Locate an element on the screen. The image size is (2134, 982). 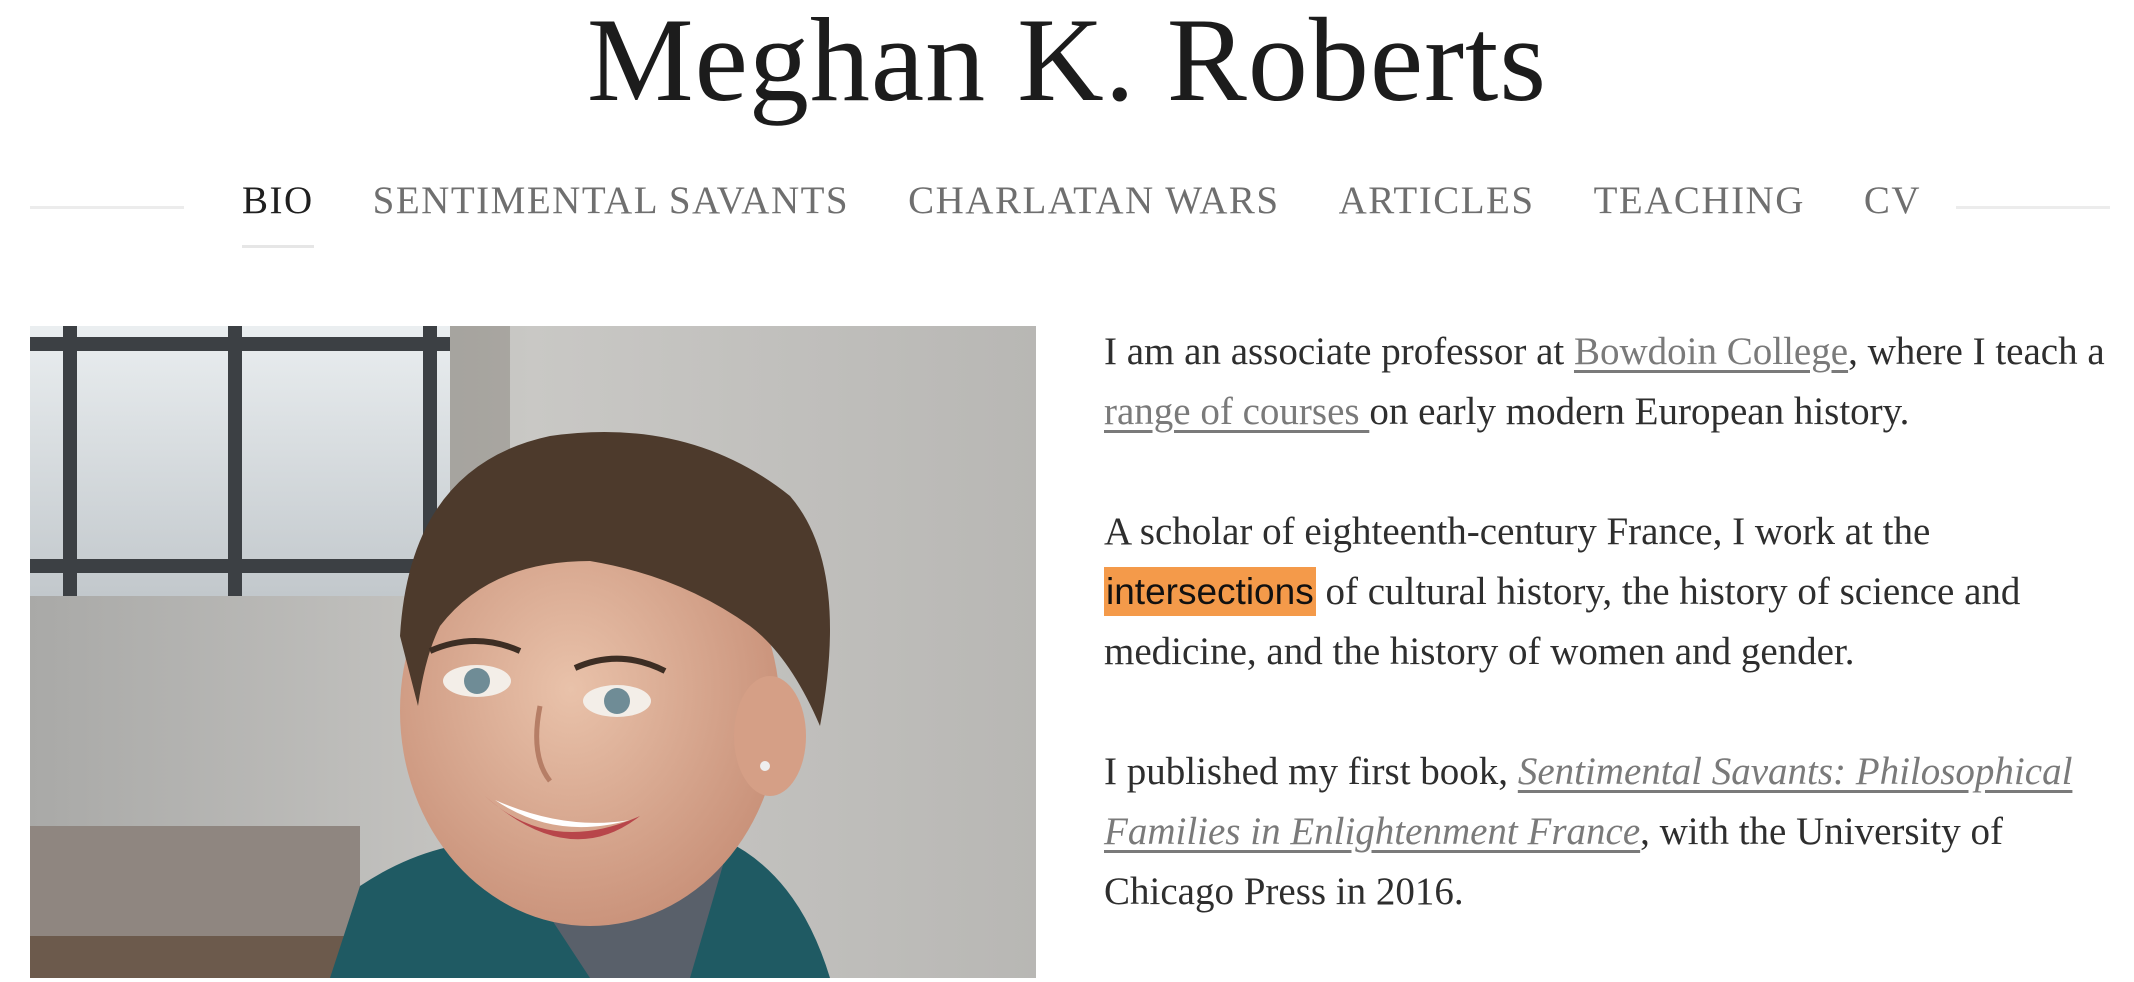
nav-item-teaching: TEACHING is located at coordinates (1699, 201).